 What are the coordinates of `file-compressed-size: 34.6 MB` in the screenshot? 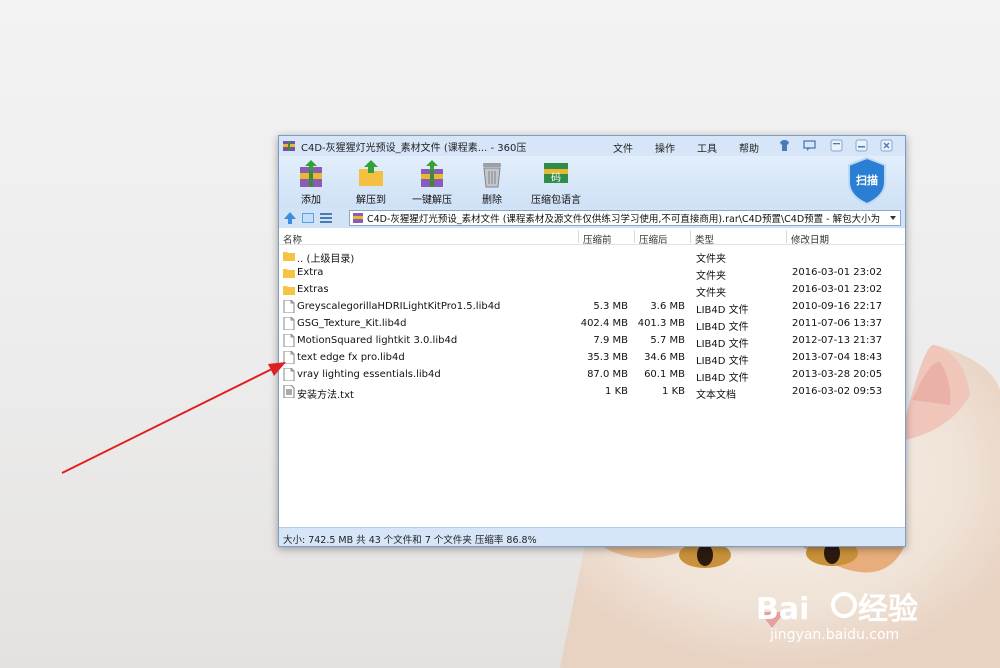 It's located at (664, 357).